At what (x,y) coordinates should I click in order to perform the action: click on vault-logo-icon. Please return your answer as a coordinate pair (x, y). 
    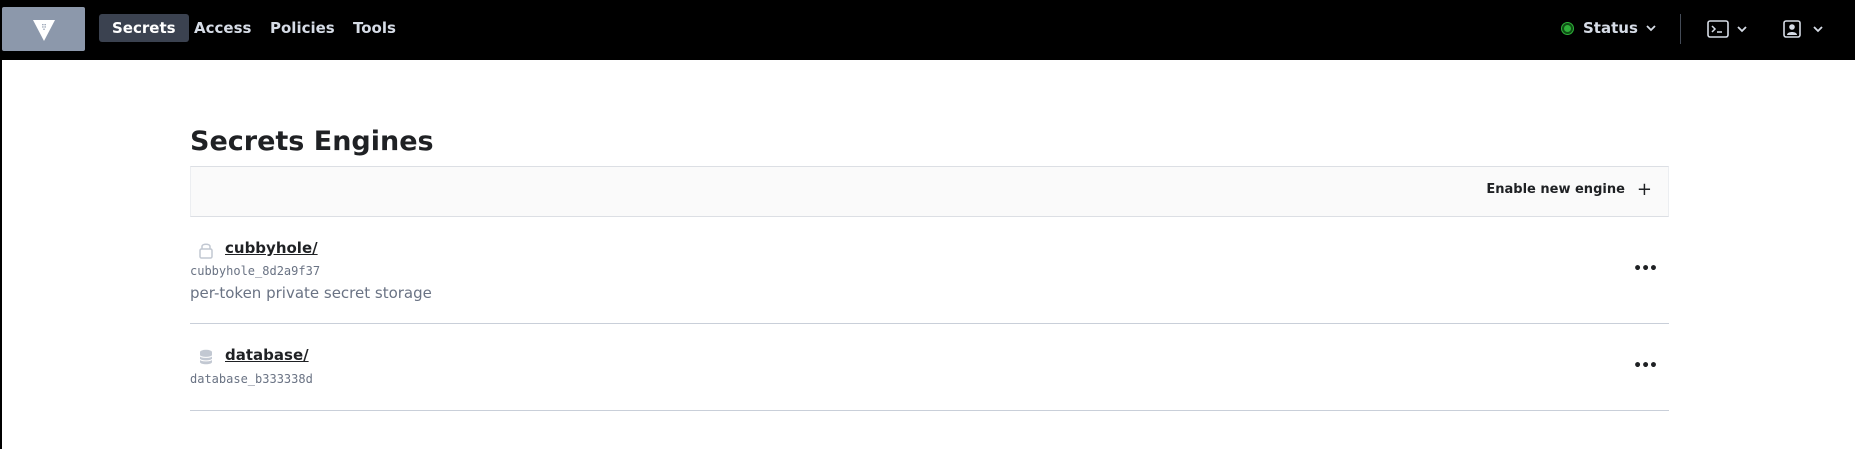
    Looking at the image, I should click on (44, 30).